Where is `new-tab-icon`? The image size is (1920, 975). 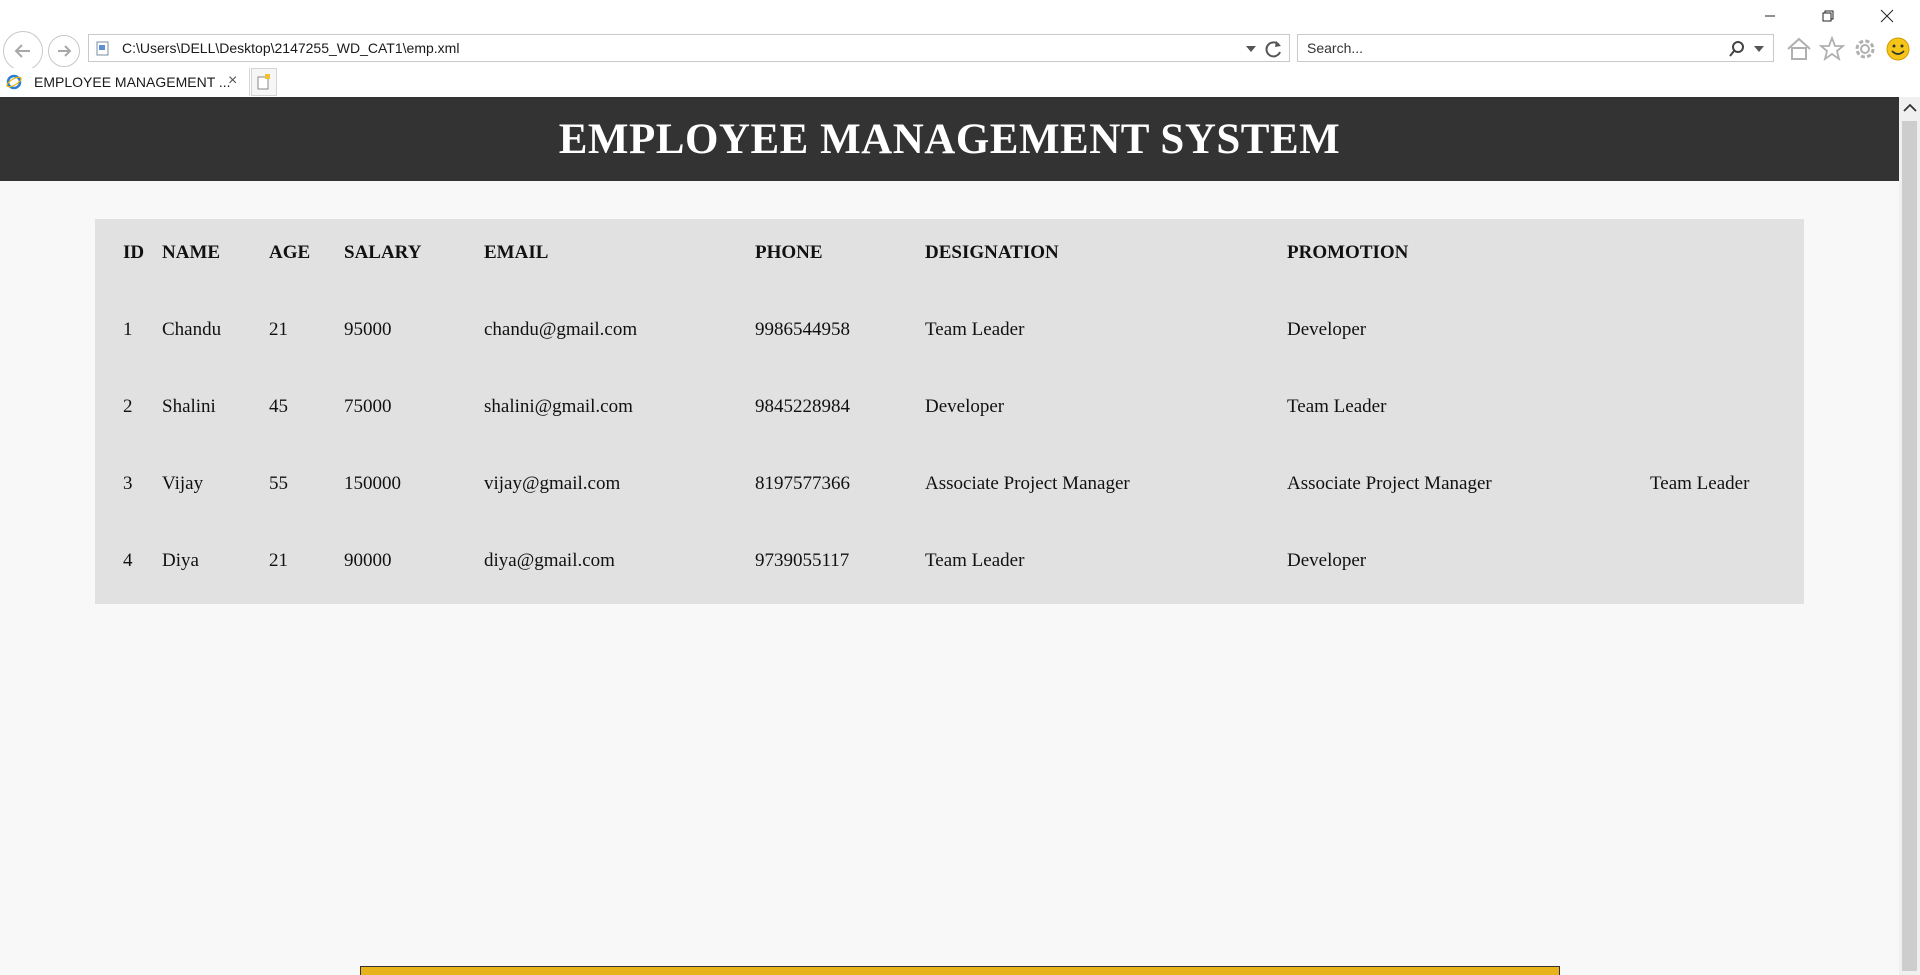
new-tab-icon is located at coordinates (263, 82).